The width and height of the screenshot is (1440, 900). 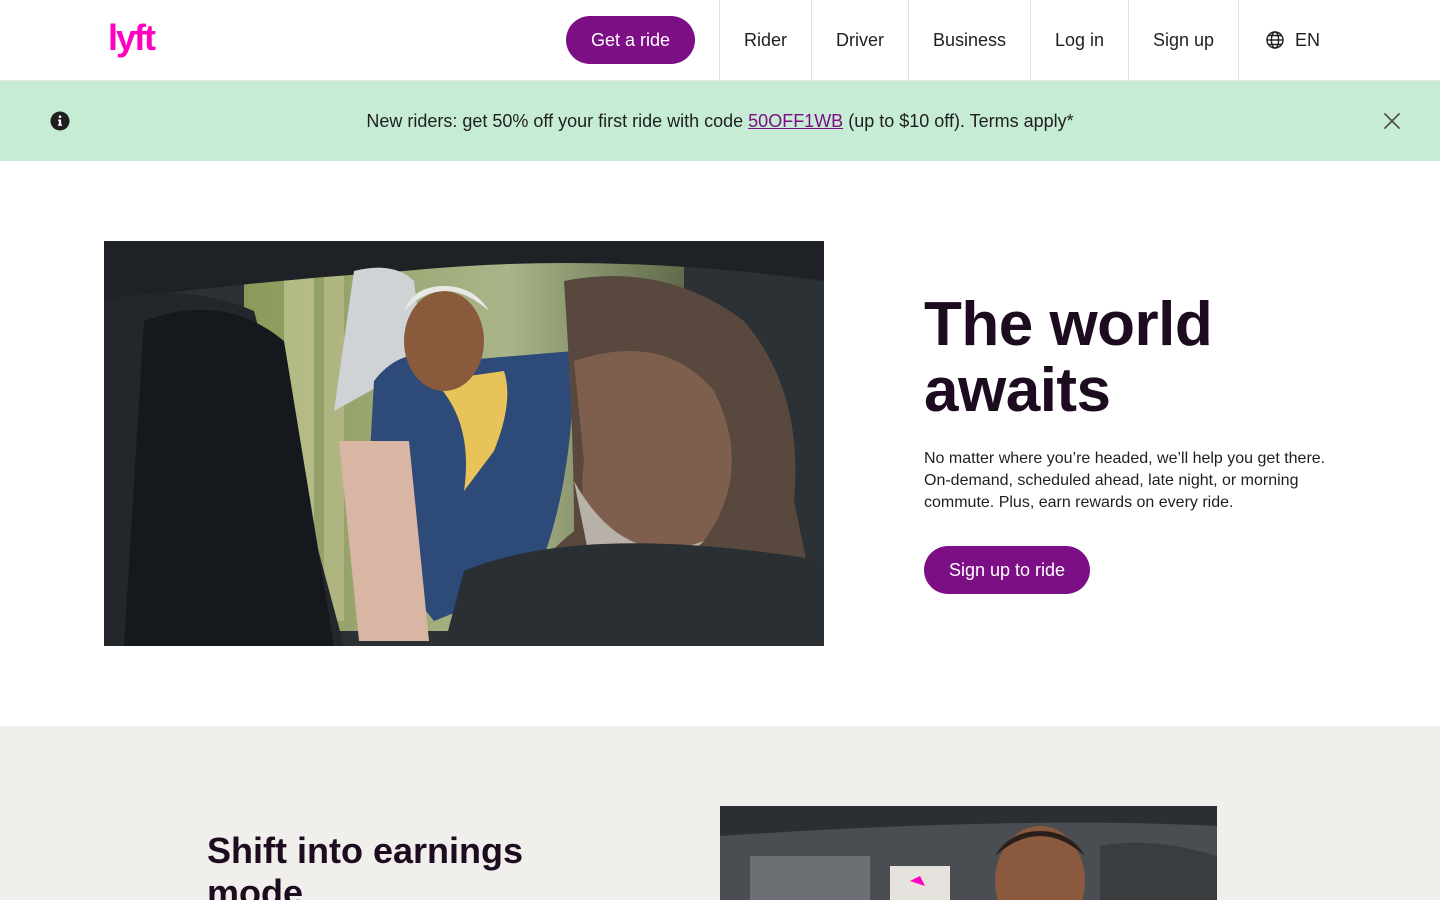 What do you see at coordinates (1183, 40) in the screenshot?
I see `nav-signup-link: Sign up` at bounding box center [1183, 40].